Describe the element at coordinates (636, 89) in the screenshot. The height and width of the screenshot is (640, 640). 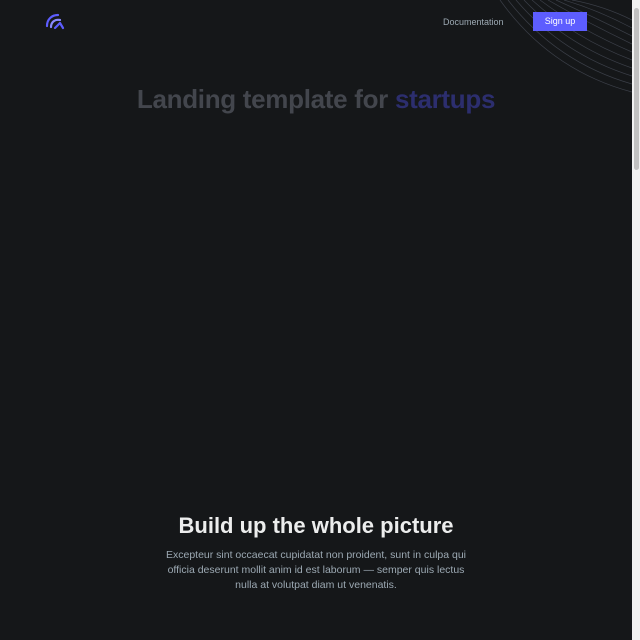
I see `scrollbar-thumb` at that location.